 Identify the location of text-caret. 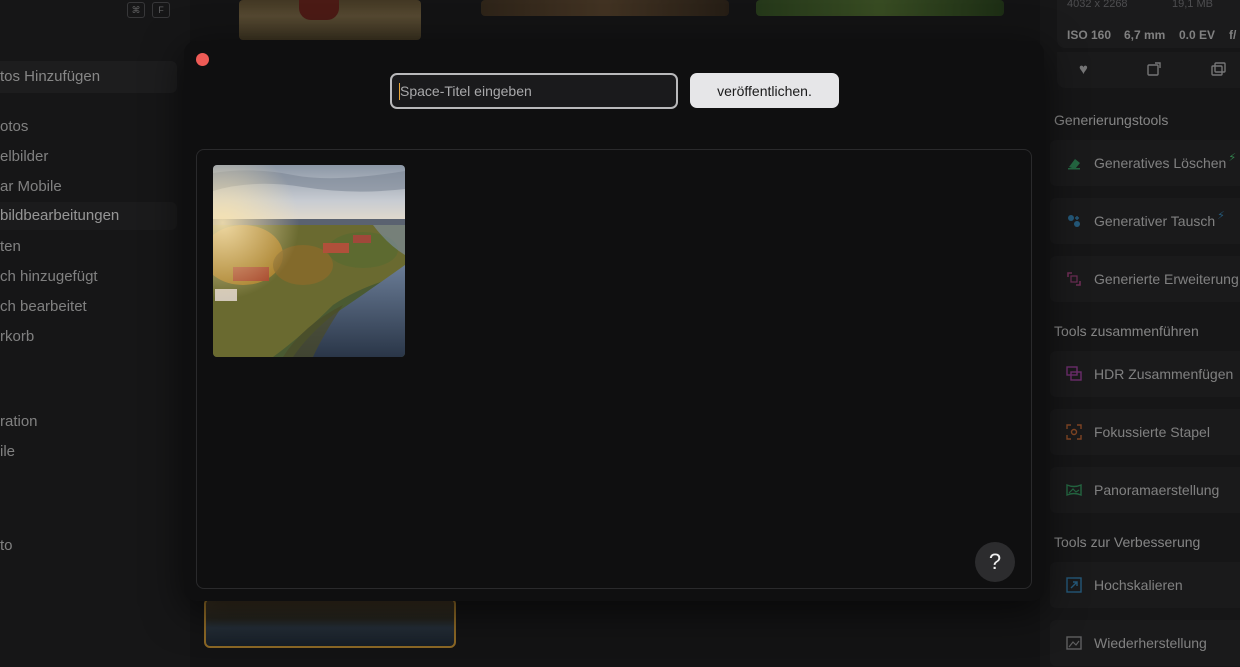
(399, 91).